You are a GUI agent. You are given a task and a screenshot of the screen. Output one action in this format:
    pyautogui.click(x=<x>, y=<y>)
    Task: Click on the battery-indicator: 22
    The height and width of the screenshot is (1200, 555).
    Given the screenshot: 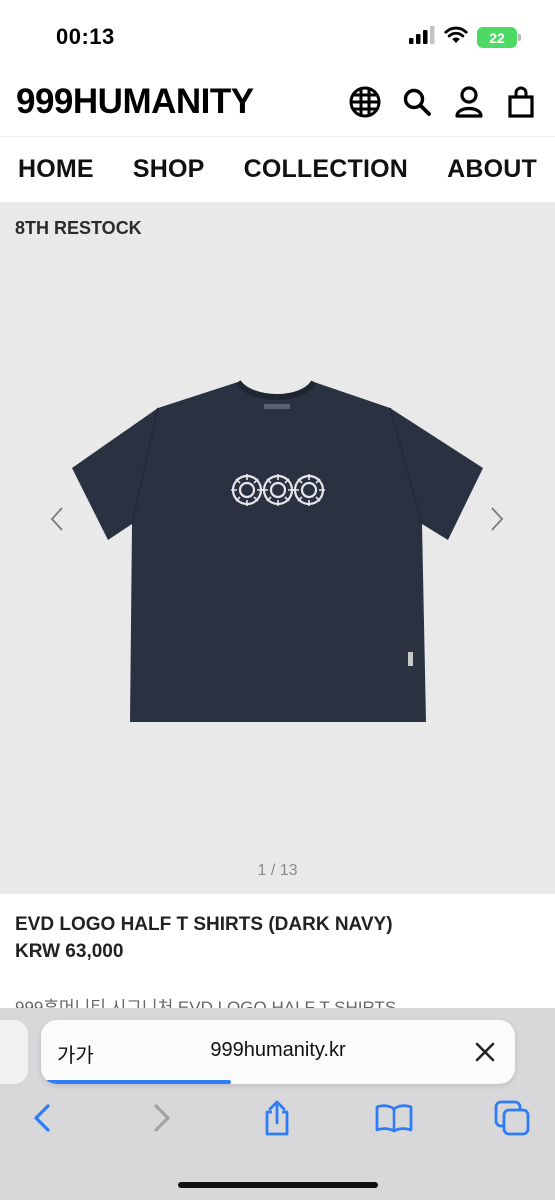 What is the action you would take?
    pyautogui.click(x=499, y=37)
    